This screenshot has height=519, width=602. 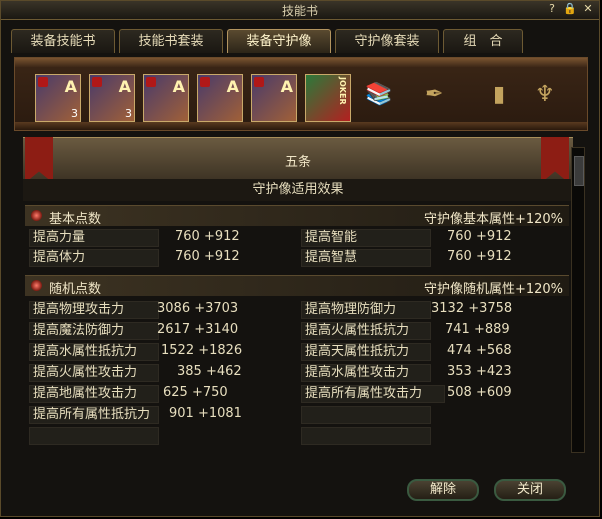 What do you see at coordinates (483, 41) in the screenshot?
I see `tab-combination: 组 合` at bounding box center [483, 41].